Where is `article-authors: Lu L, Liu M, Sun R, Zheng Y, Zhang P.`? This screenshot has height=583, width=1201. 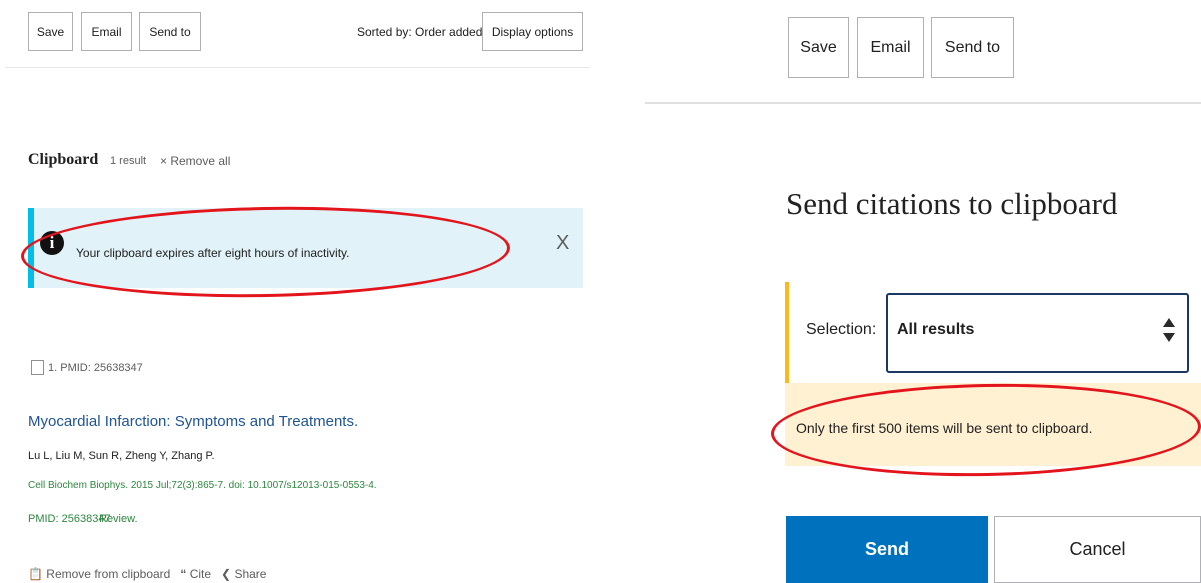 article-authors: Lu L, Liu M, Sun R, Zheng Y, Zhang P. is located at coordinates (121, 456).